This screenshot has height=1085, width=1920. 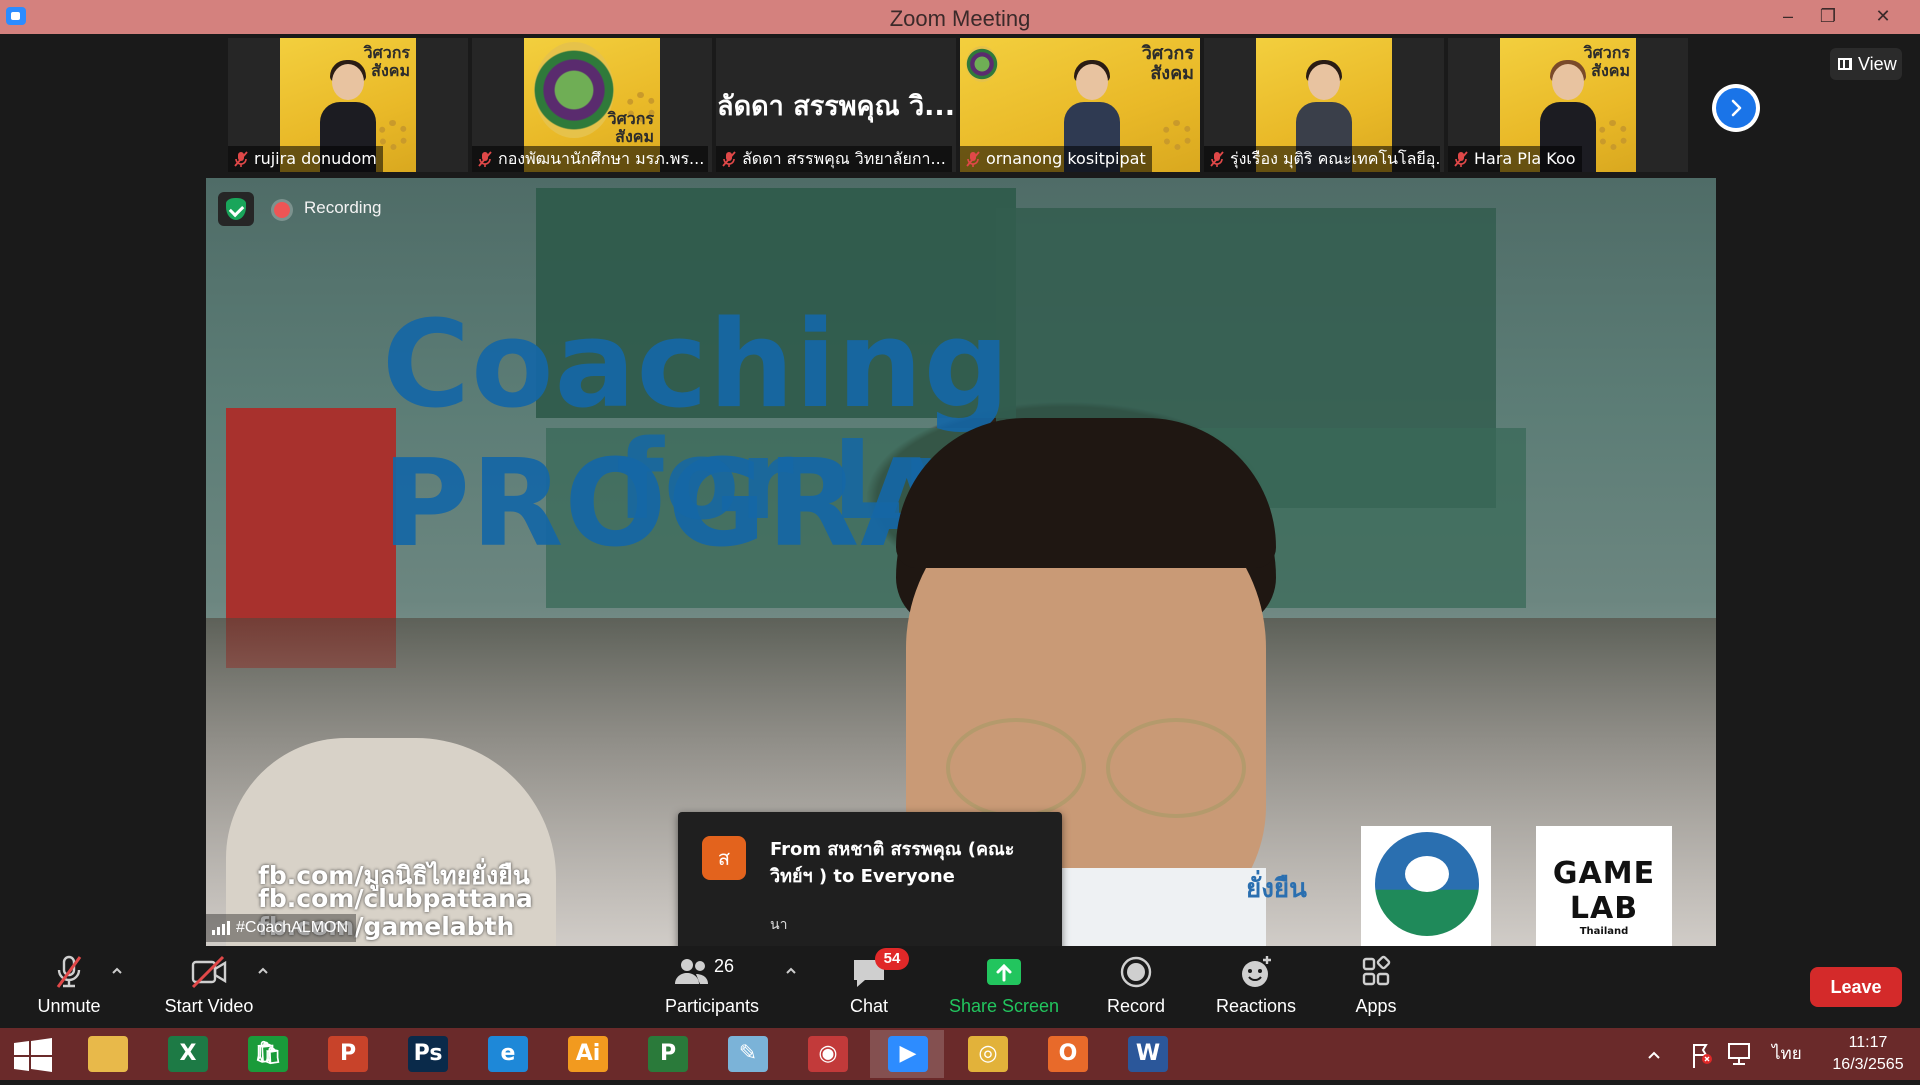 I want to click on next-page-button, so click(x=1736, y=108).